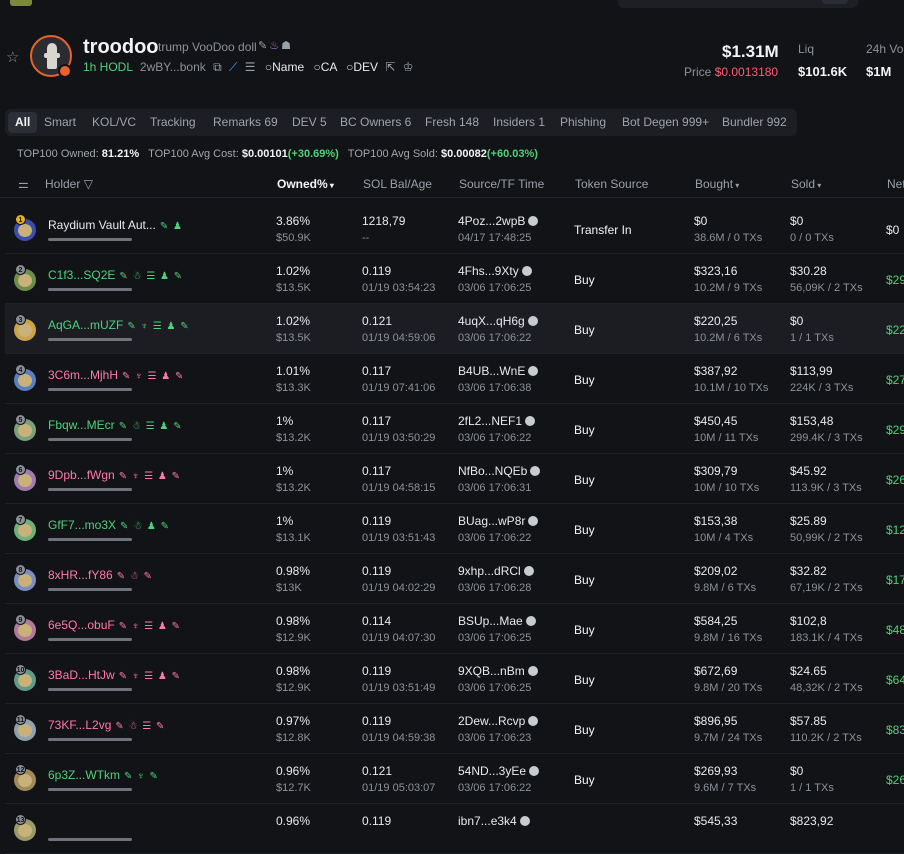  What do you see at coordinates (81, 425) in the screenshot?
I see `holder-name: Fbqw...MEcr` at bounding box center [81, 425].